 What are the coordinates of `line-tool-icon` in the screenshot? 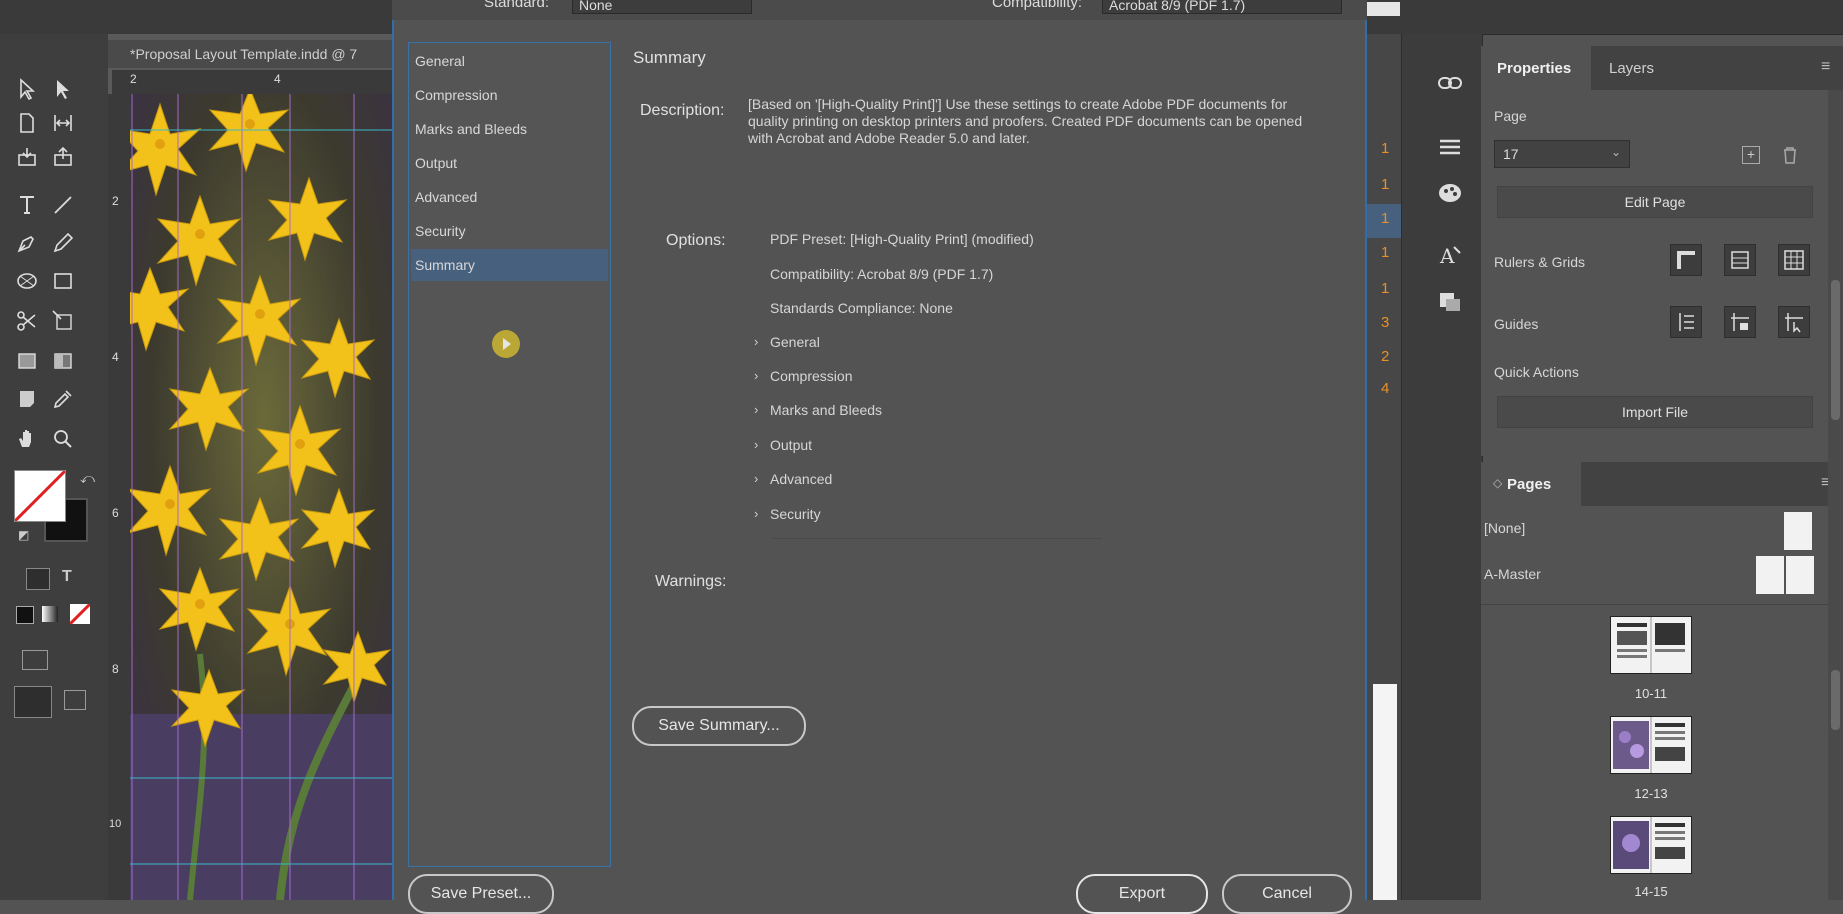 It's located at (63, 205).